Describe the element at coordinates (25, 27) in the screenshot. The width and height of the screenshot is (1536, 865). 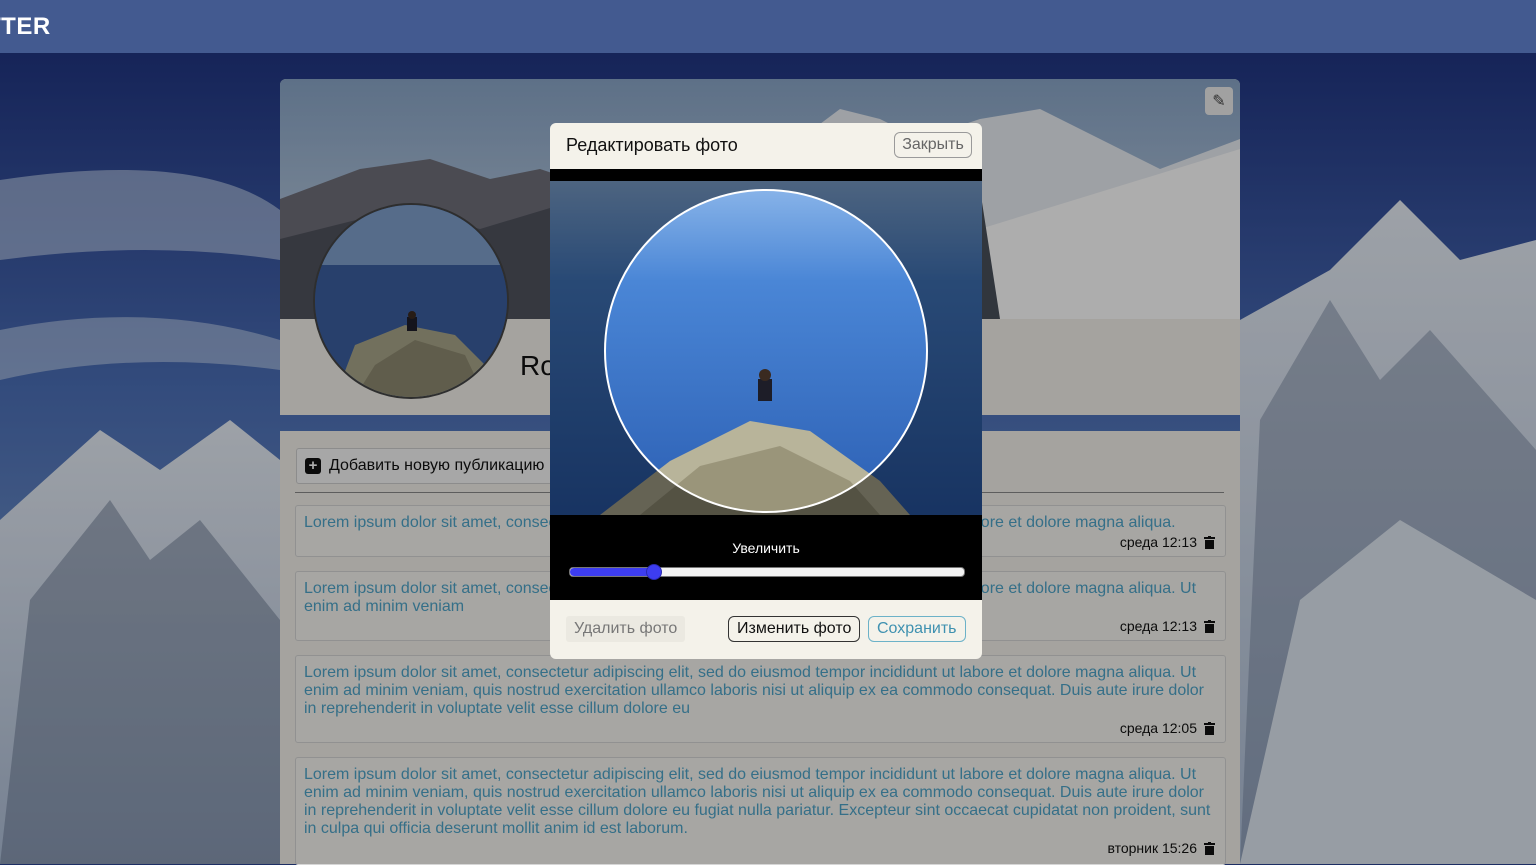
I see `app-logo: TTER` at that location.